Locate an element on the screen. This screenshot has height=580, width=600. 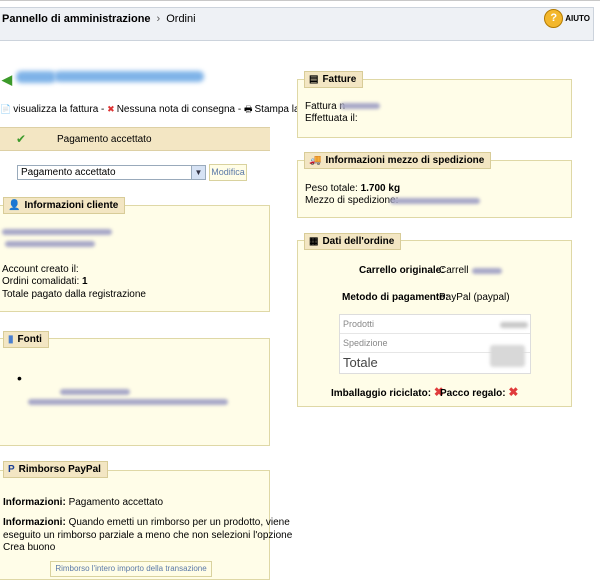
help-button: ? AIUTO is located at coordinates (567, 18).